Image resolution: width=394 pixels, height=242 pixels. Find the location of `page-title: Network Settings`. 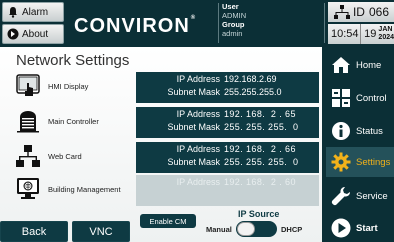

page-title: Network Settings is located at coordinates (73, 60).